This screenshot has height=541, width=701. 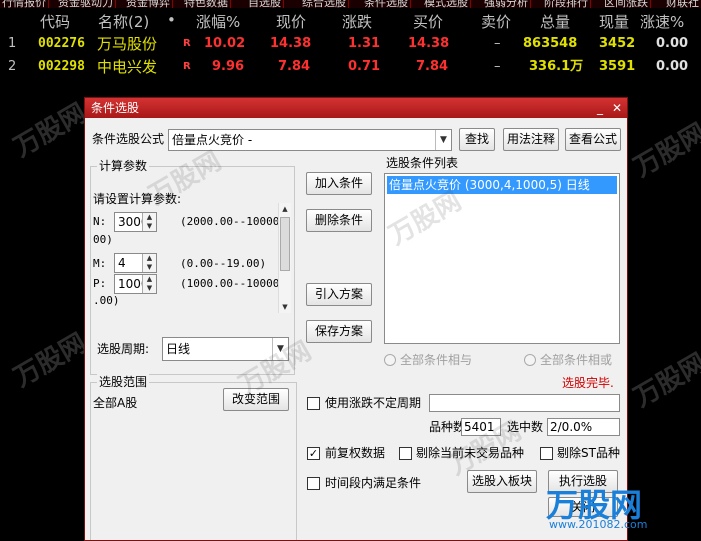 What do you see at coordinates (313, 483) in the screenshot?
I see `in-period-checkbox` at bounding box center [313, 483].